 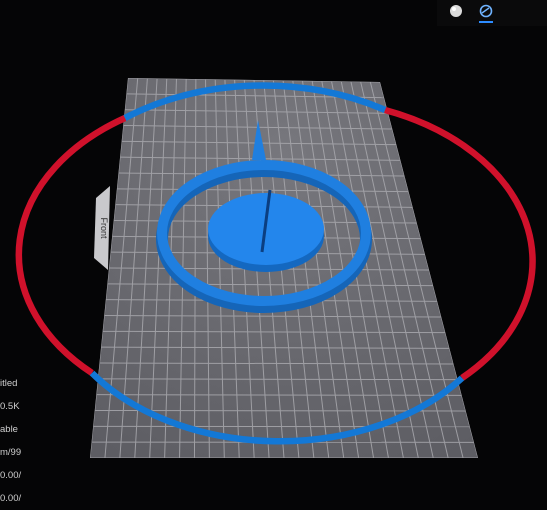 I want to click on solid-view-button, so click(x=456, y=11).